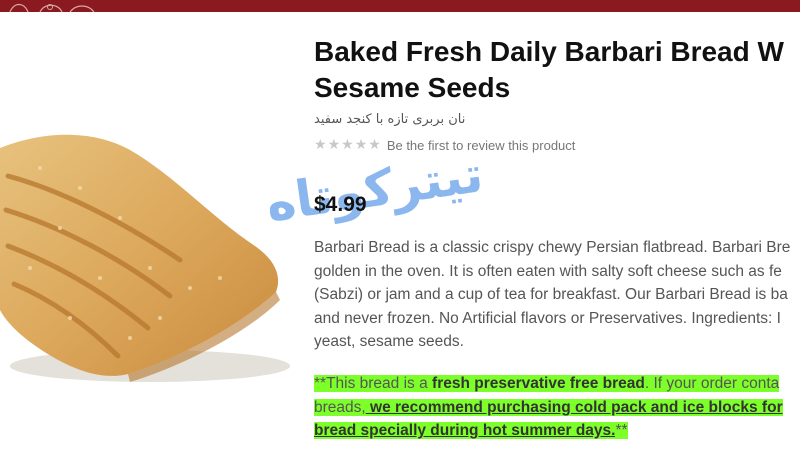  Describe the element at coordinates (373, 383) in the screenshot. I see `notice-text: **This bread is a` at that location.